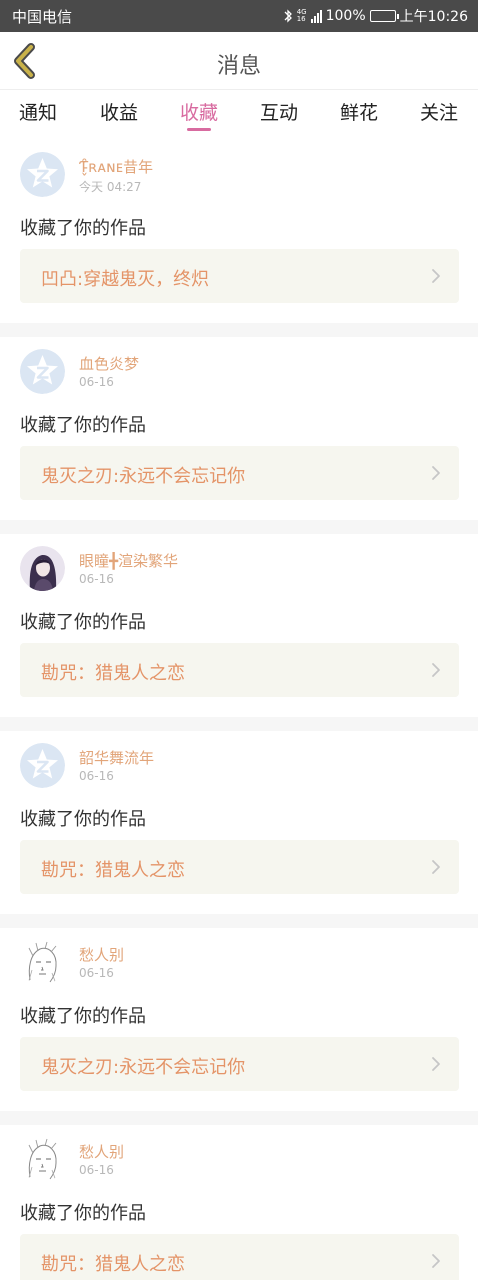 The height and width of the screenshot is (1280, 478). What do you see at coordinates (239, 111) in the screenshot?
I see `tab-bar: 通知 收益 收藏 互动 鲜花 关注` at bounding box center [239, 111].